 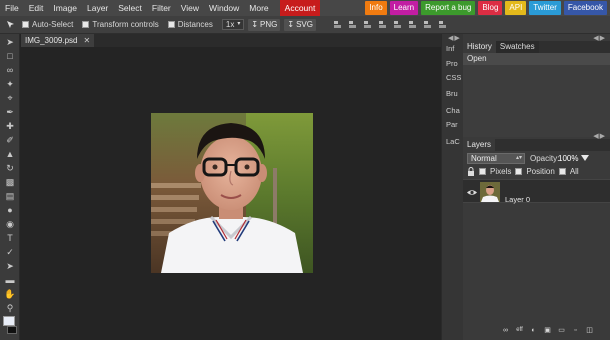 What do you see at coordinates (412, 24) in the screenshot?
I see `align-bottom-icon` at bounding box center [412, 24].